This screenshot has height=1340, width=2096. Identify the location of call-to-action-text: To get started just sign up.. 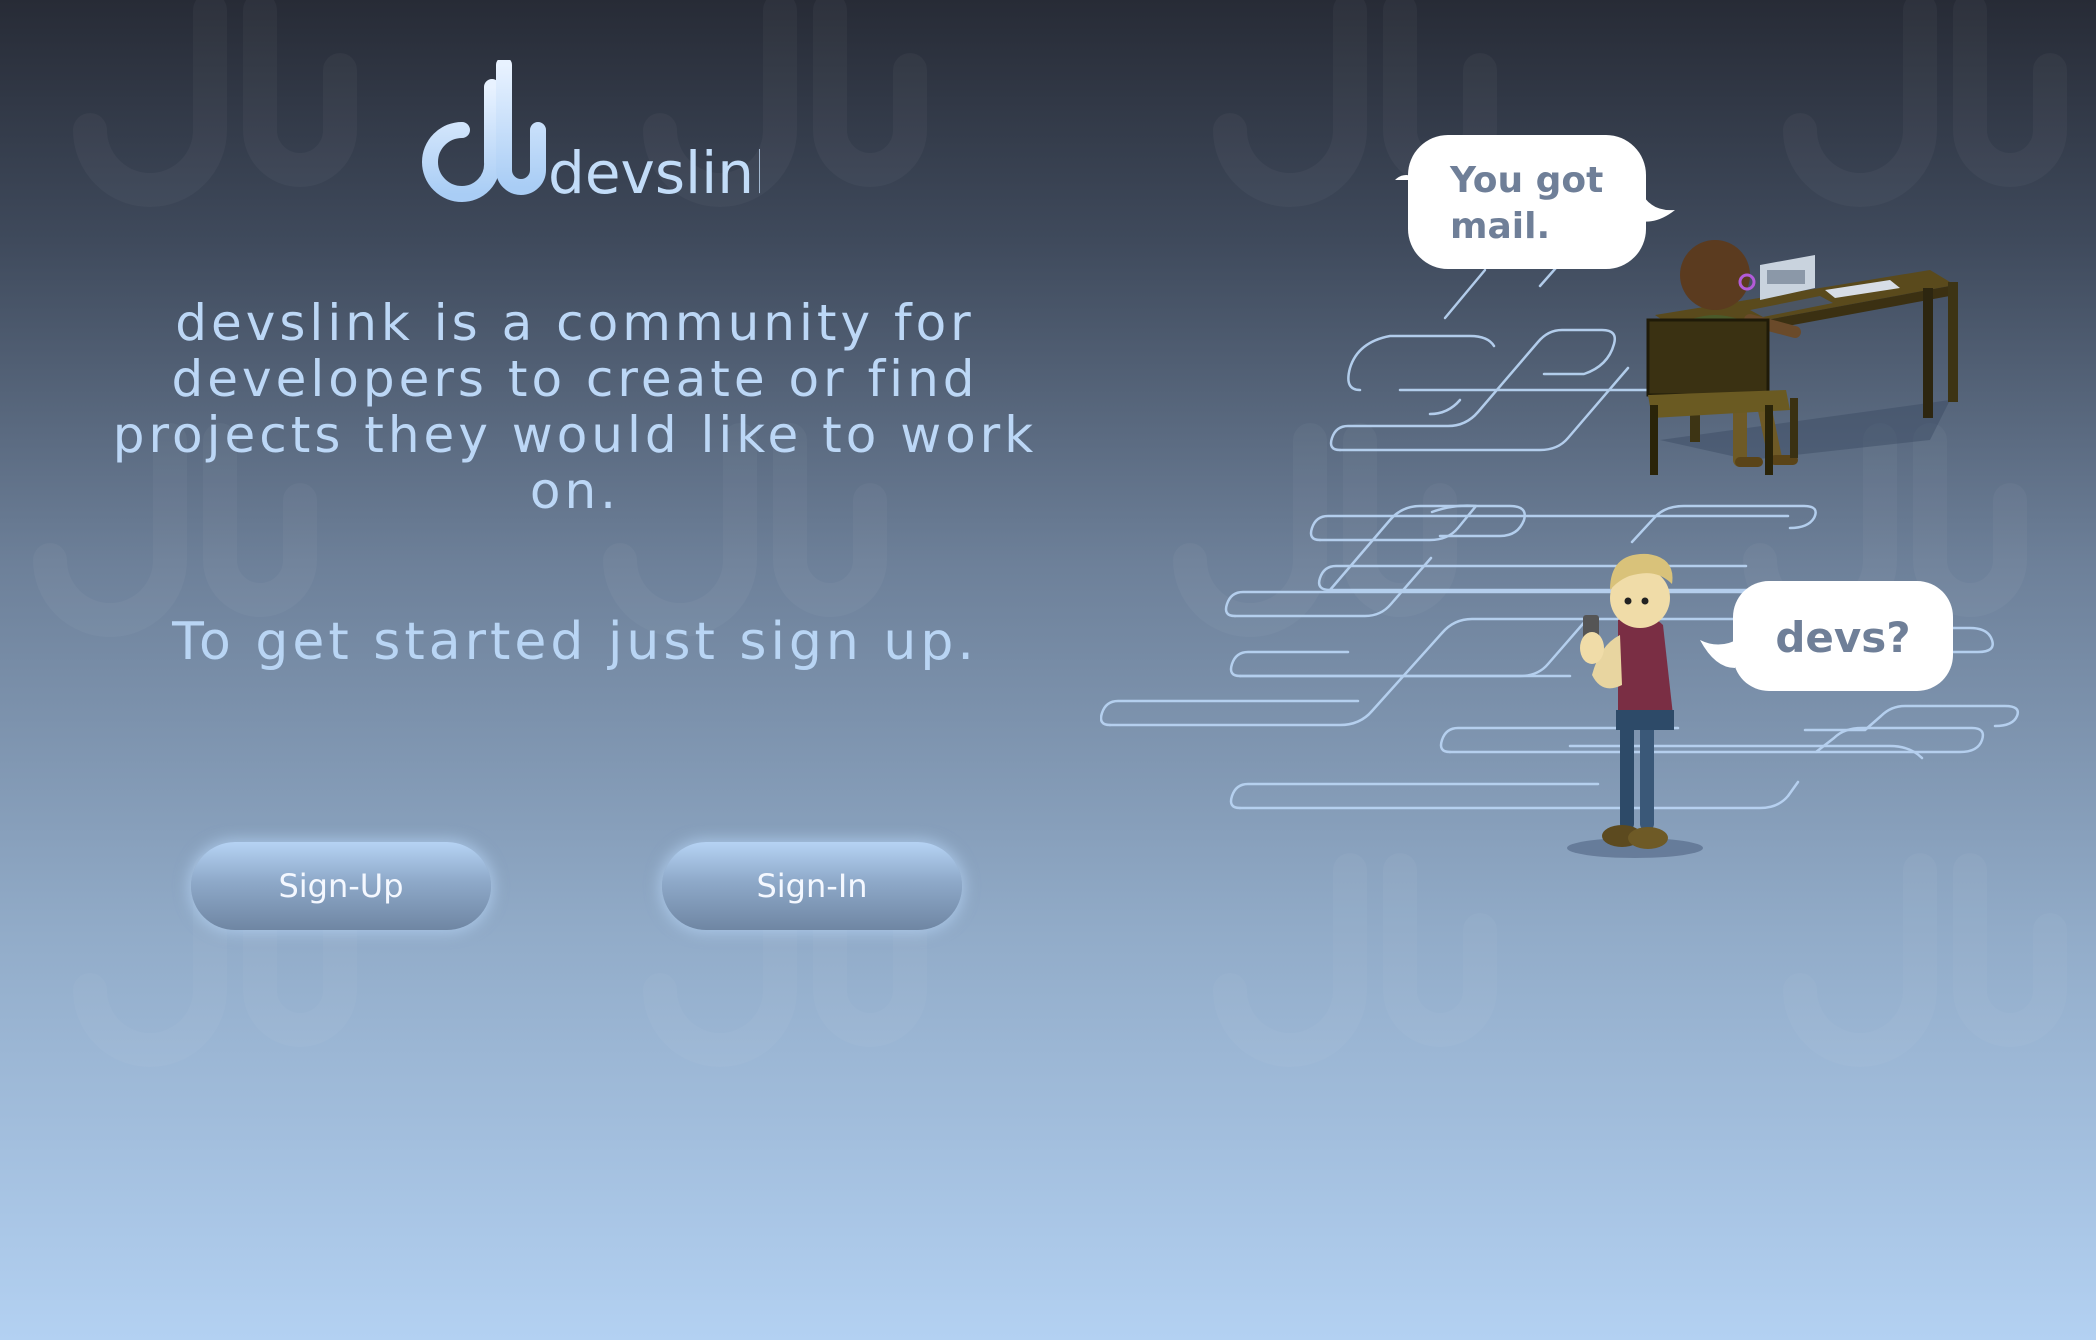
(575, 642).